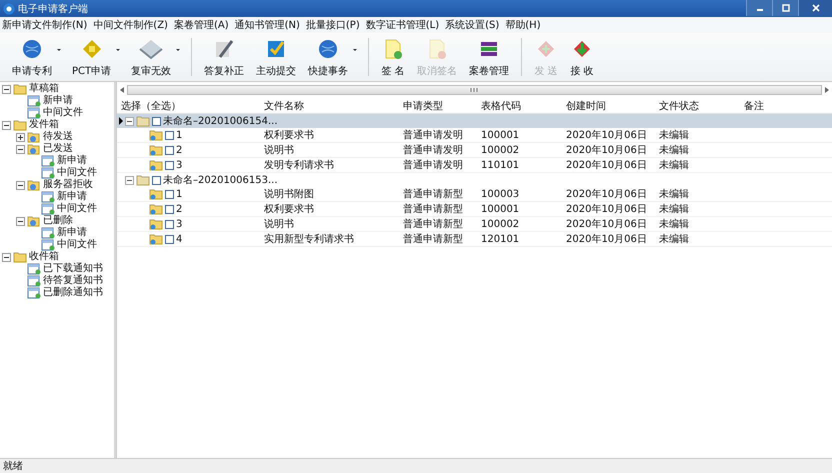 The height and width of the screenshot is (473, 832). I want to click on expand-icon, so click(20, 137).